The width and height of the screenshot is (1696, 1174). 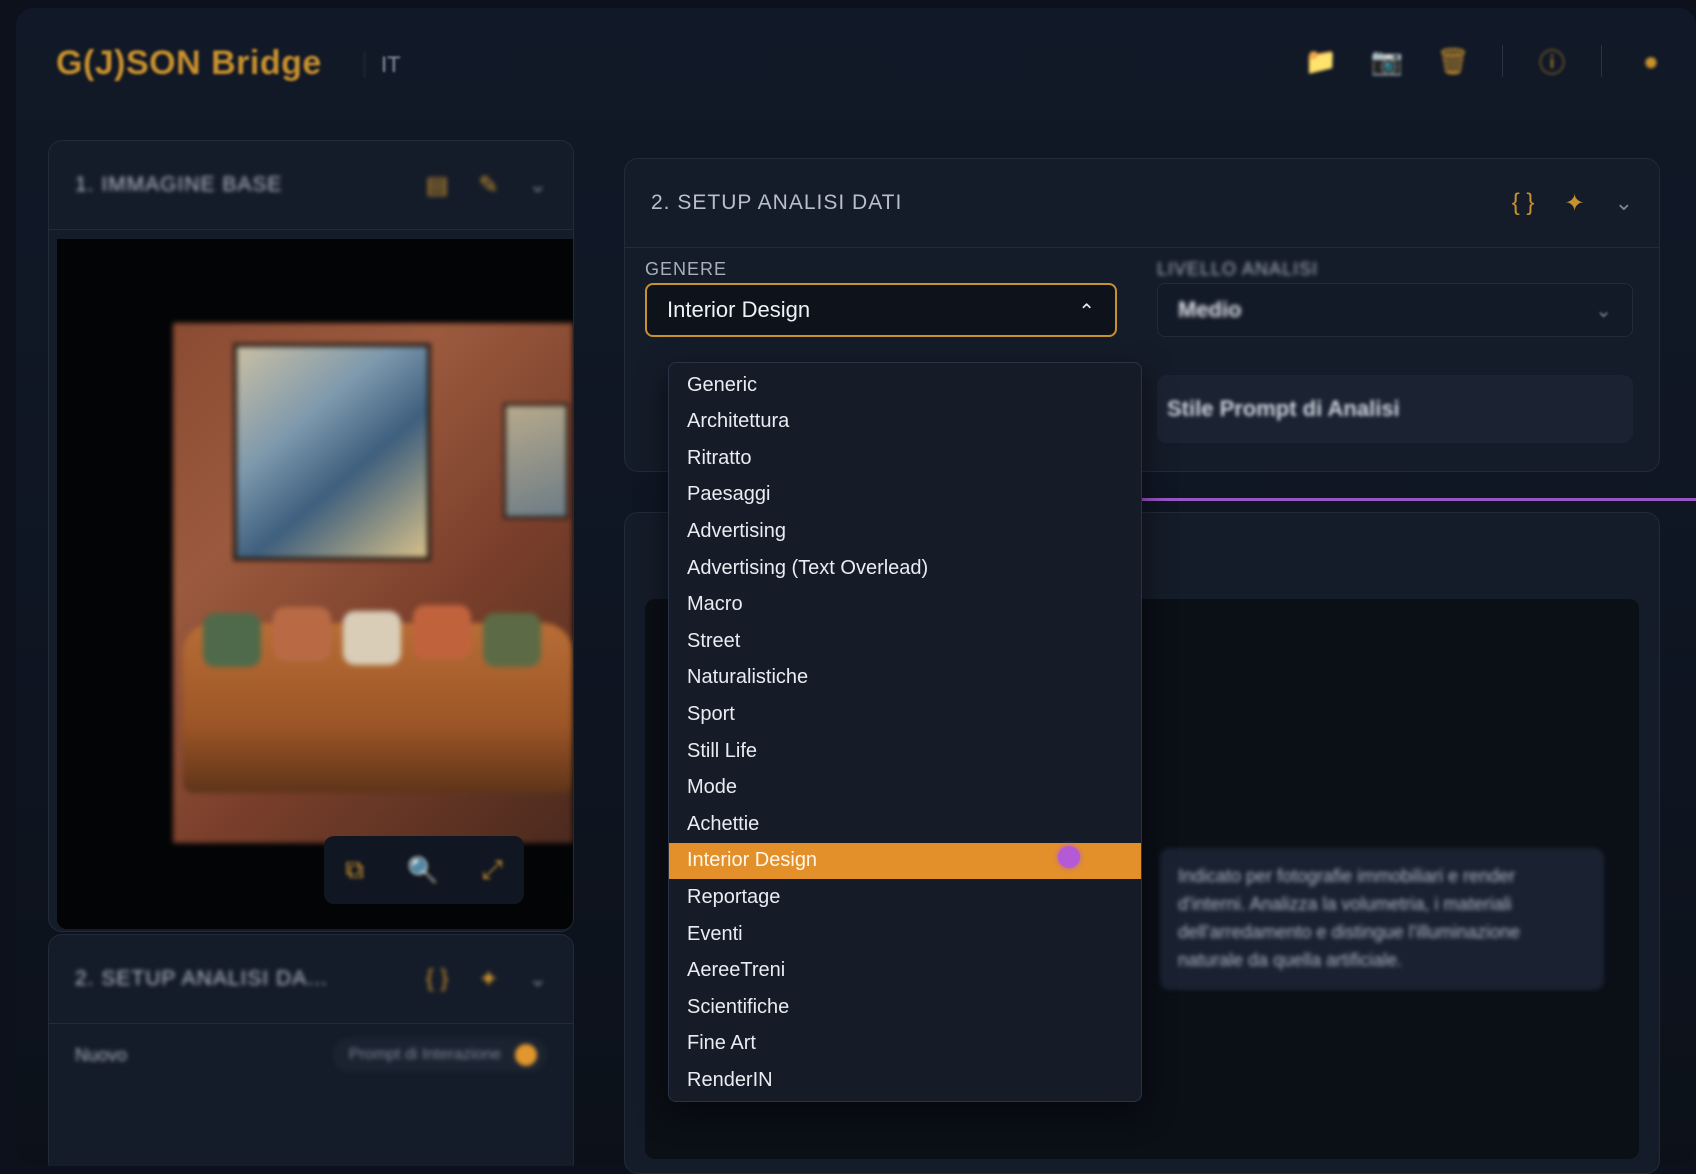 I want to click on prompt-style-button: Stile Prompt di Analisi, so click(x=1395, y=409).